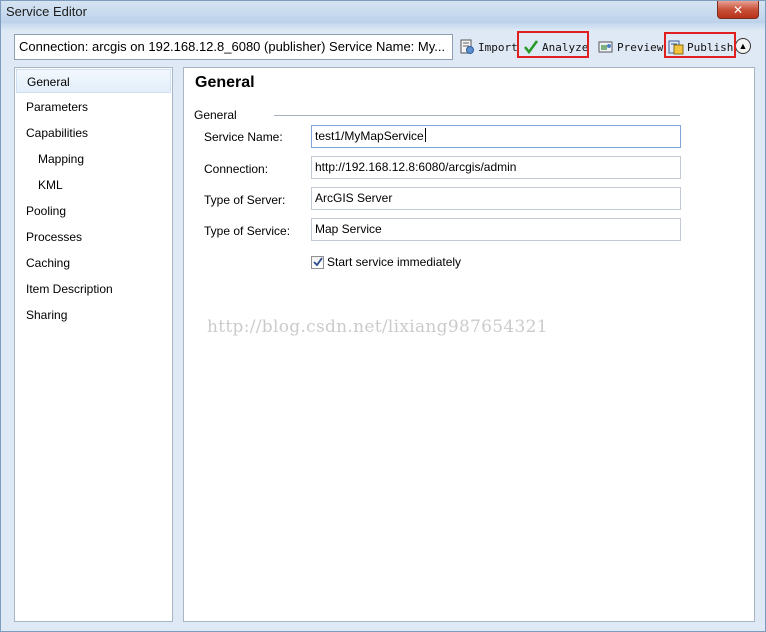  What do you see at coordinates (606, 47) in the screenshot?
I see `preview-icon` at bounding box center [606, 47].